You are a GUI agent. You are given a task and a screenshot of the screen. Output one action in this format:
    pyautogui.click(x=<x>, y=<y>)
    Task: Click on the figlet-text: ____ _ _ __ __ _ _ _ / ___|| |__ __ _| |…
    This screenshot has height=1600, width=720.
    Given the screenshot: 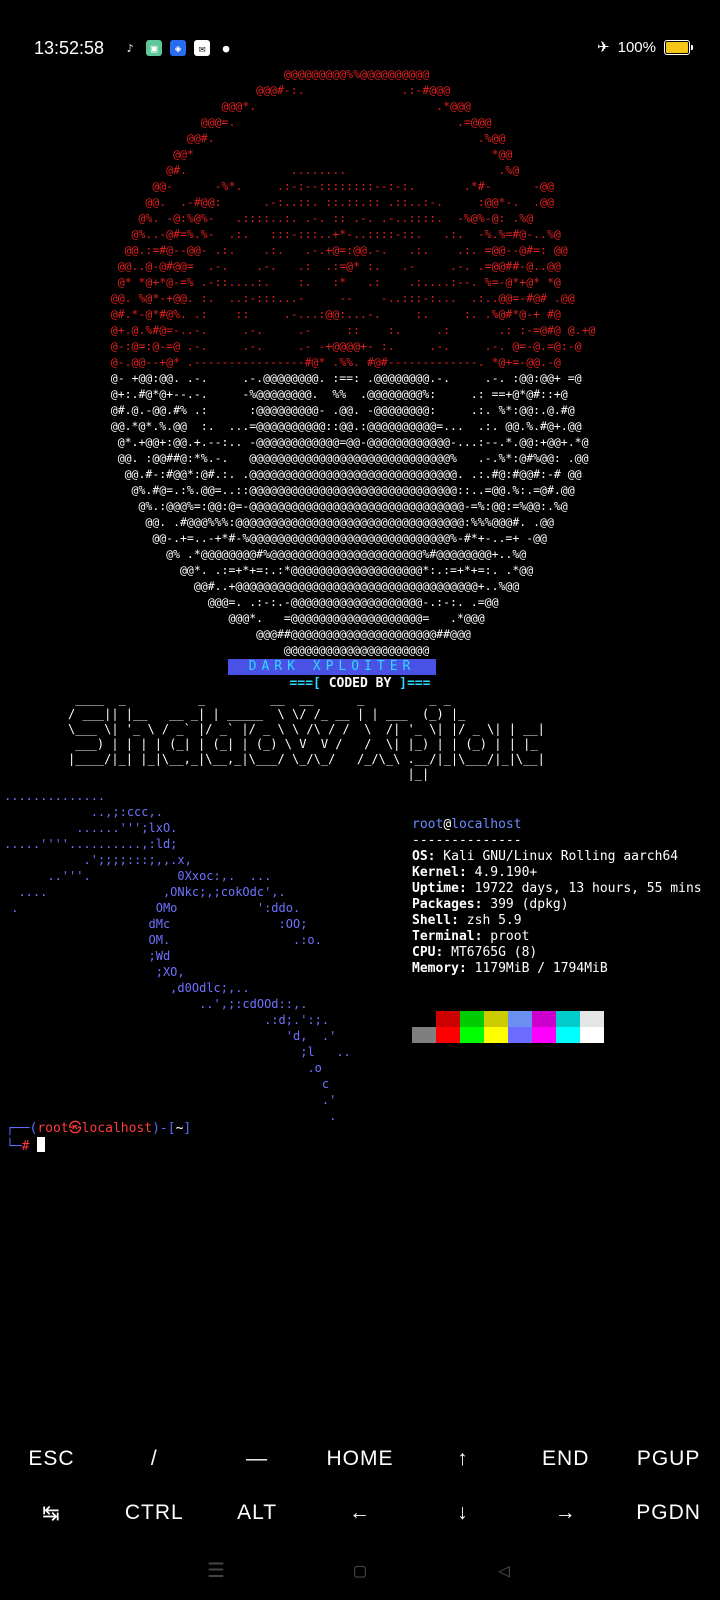 What is the action you would take?
    pyautogui.click(x=306, y=736)
    